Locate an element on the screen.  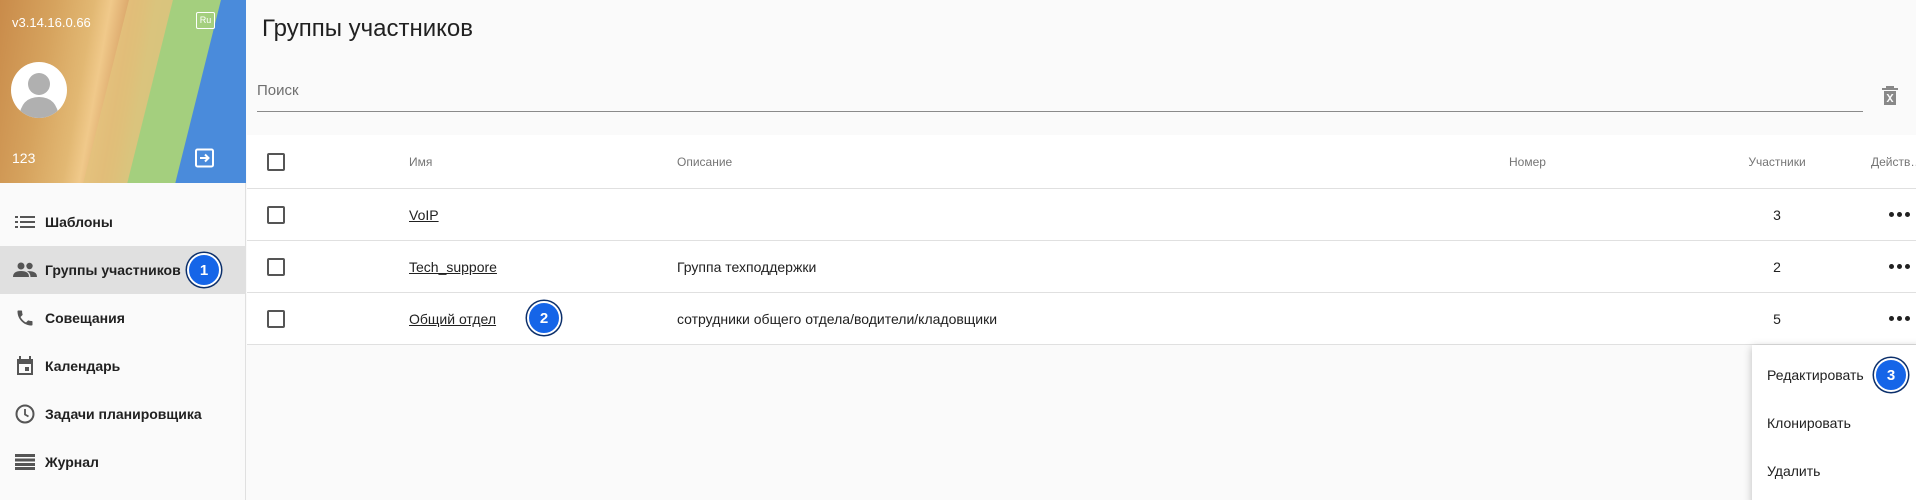
annotation-badge: 1 is located at coordinates (204, 270).